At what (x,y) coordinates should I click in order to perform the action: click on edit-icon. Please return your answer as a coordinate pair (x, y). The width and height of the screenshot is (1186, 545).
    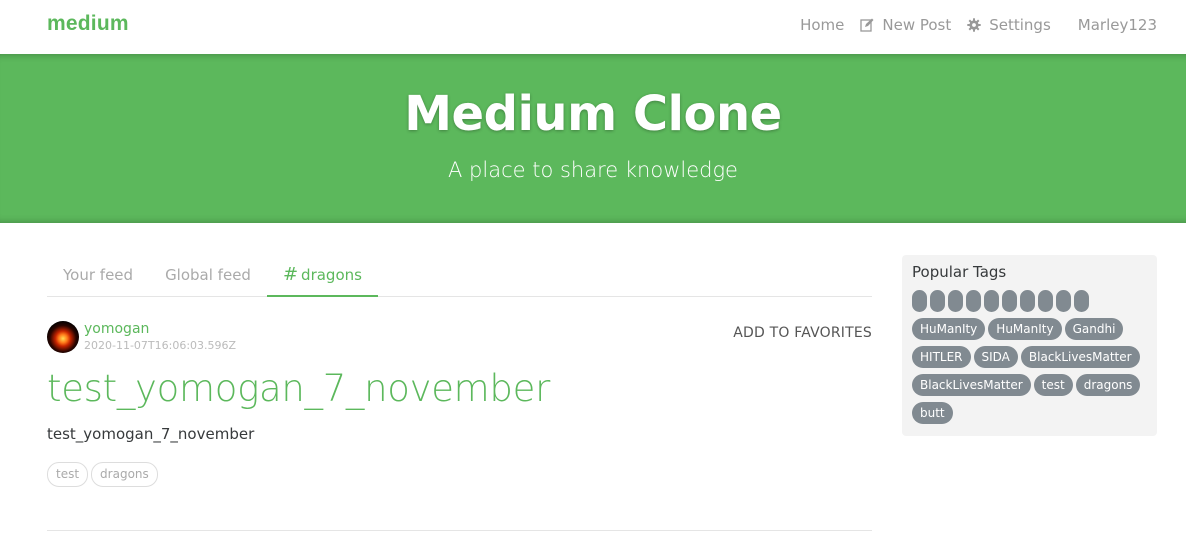
    Looking at the image, I should click on (867, 25).